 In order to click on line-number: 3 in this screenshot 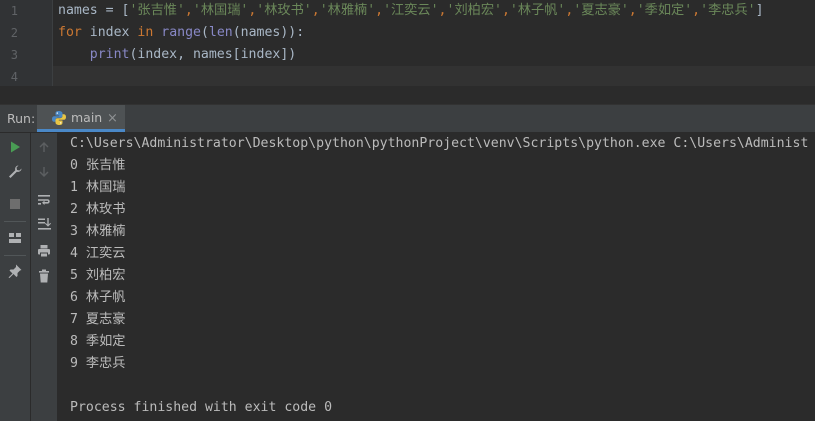, I will do `click(14, 55)`.